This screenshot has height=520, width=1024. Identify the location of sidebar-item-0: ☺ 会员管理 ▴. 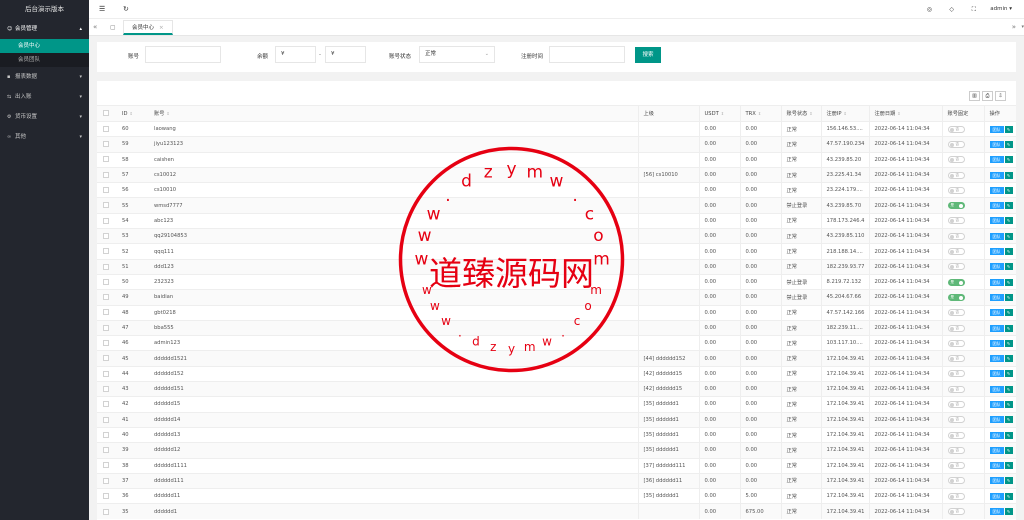
(44, 29).